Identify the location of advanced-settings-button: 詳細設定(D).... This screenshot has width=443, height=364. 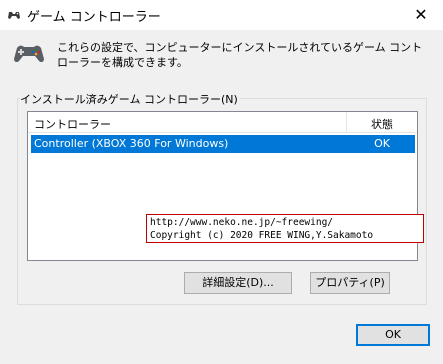
(238, 283).